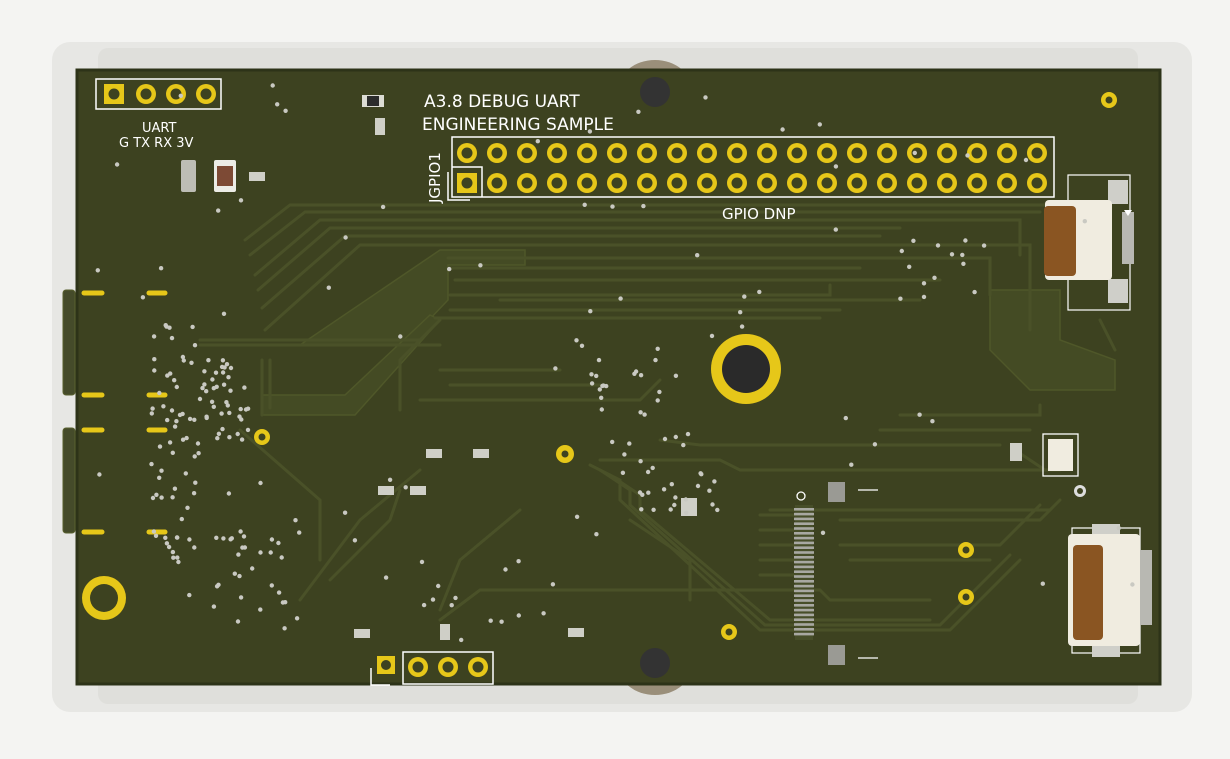 This screenshot has width=1230, height=759. I want to click on uart-pin-1-hole, so click(114, 94).